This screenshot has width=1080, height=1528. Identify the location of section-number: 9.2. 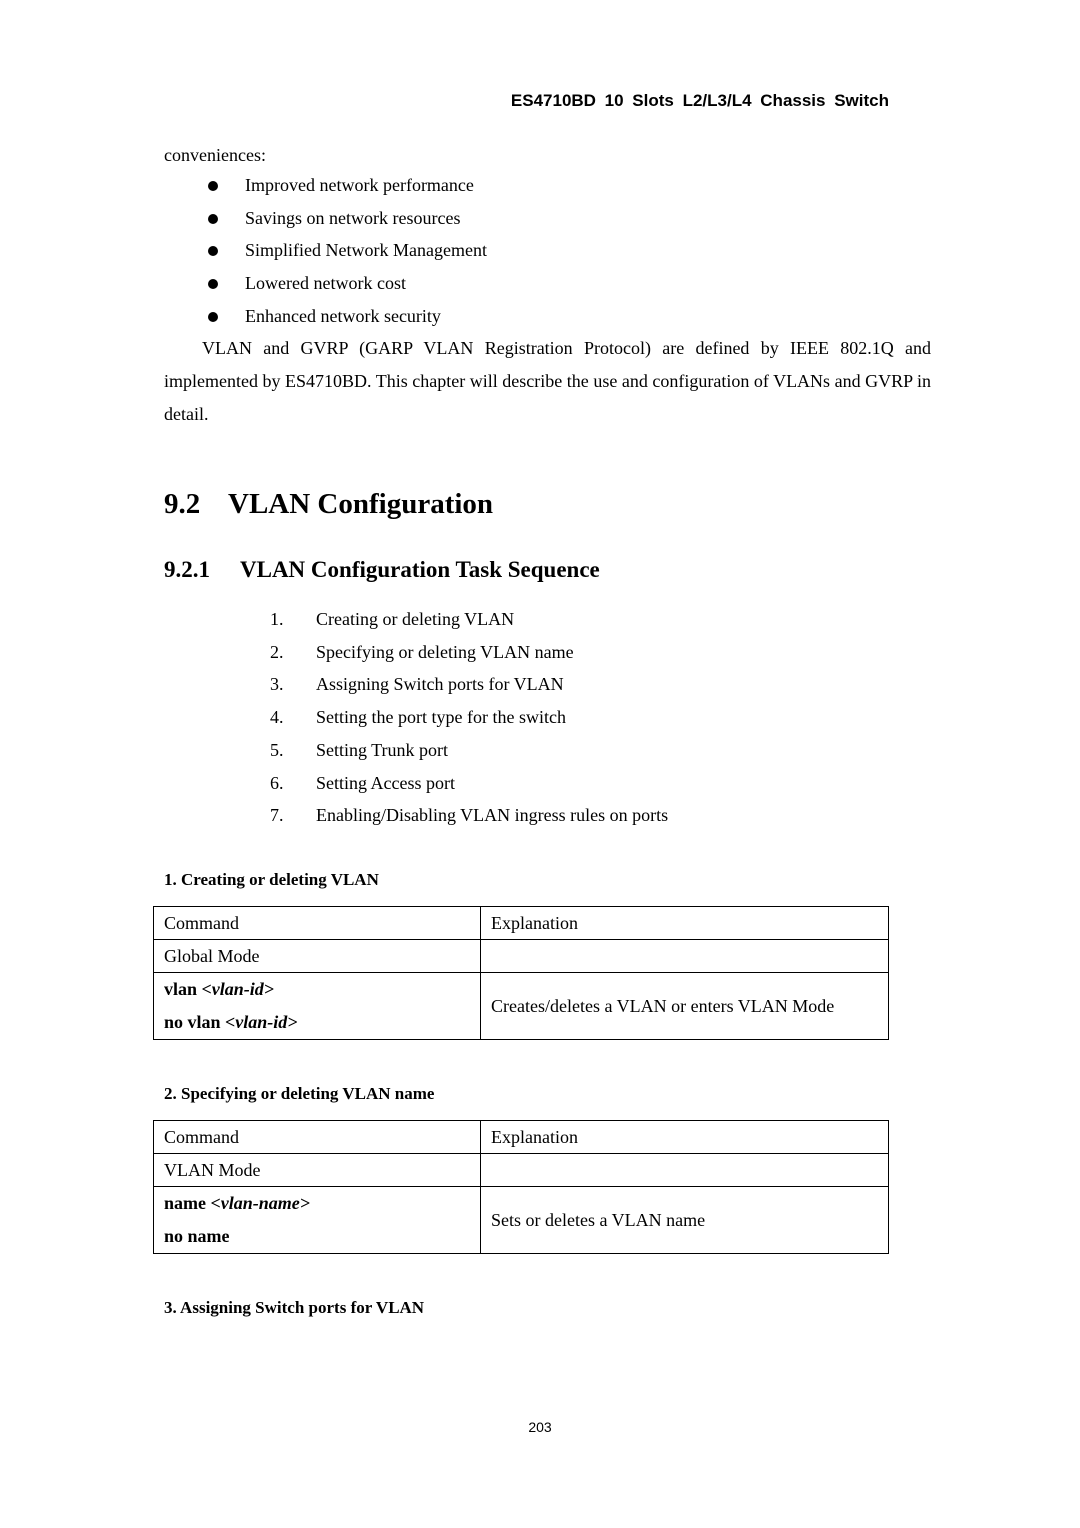
(182, 504).